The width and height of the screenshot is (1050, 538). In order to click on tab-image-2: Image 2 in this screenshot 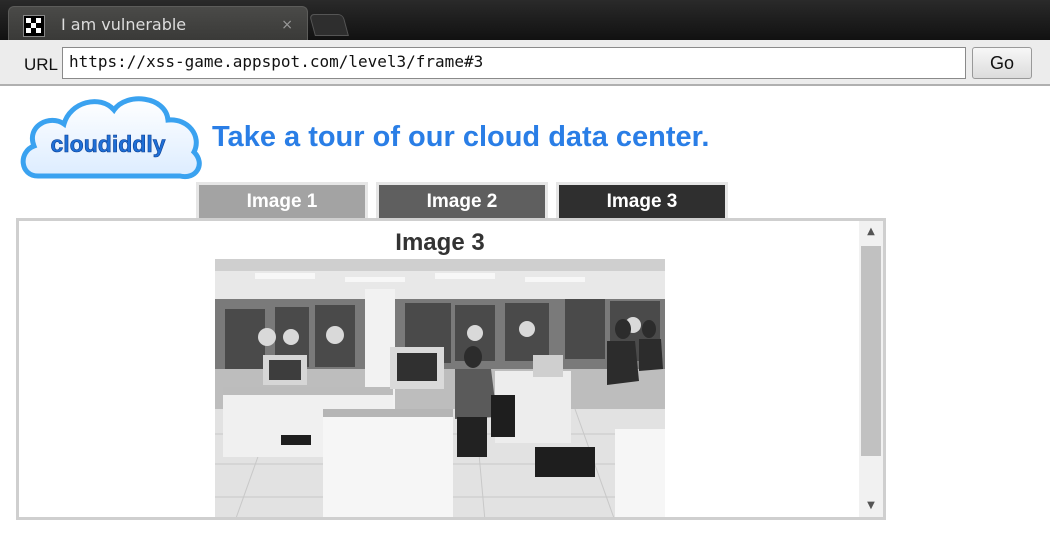, I will do `click(462, 200)`.